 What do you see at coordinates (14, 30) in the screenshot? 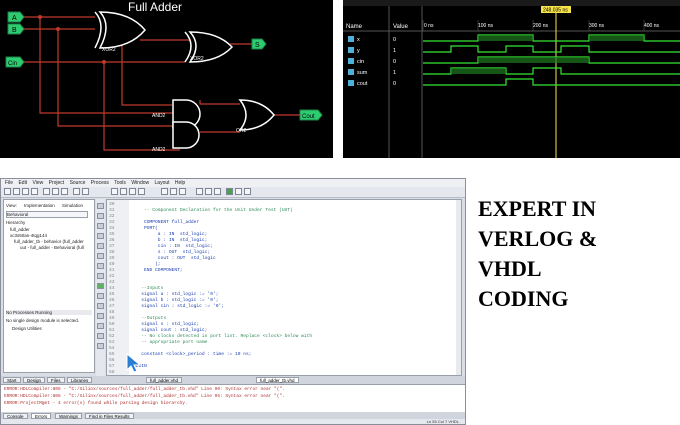
I see `input-b-label: B` at bounding box center [14, 30].